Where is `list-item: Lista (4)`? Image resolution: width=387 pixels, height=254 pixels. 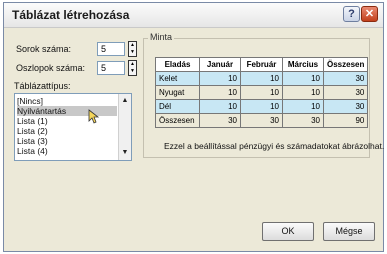
list-item: Lista (4) is located at coordinates (67, 151).